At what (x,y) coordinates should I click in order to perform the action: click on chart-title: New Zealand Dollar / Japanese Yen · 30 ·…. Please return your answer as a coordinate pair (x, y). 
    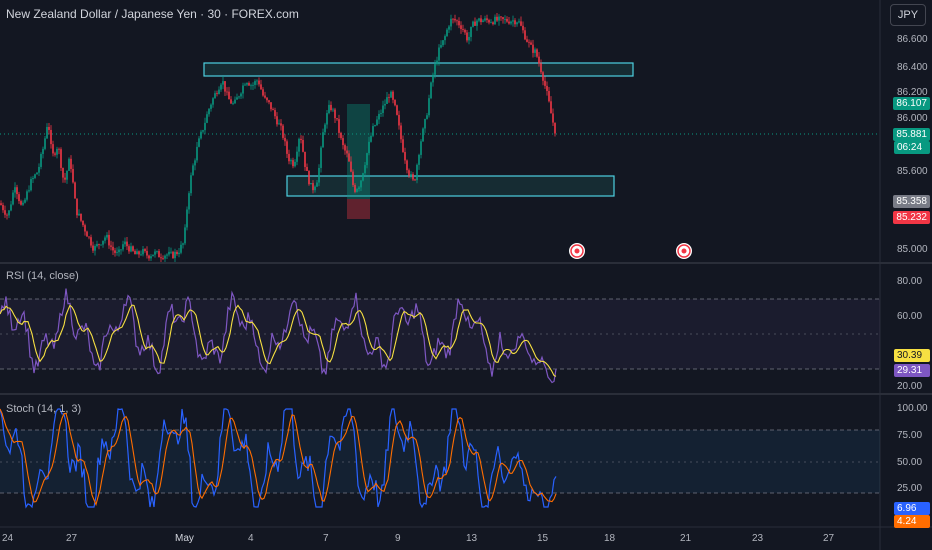
    Looking at the image, I should click on (152, 14).